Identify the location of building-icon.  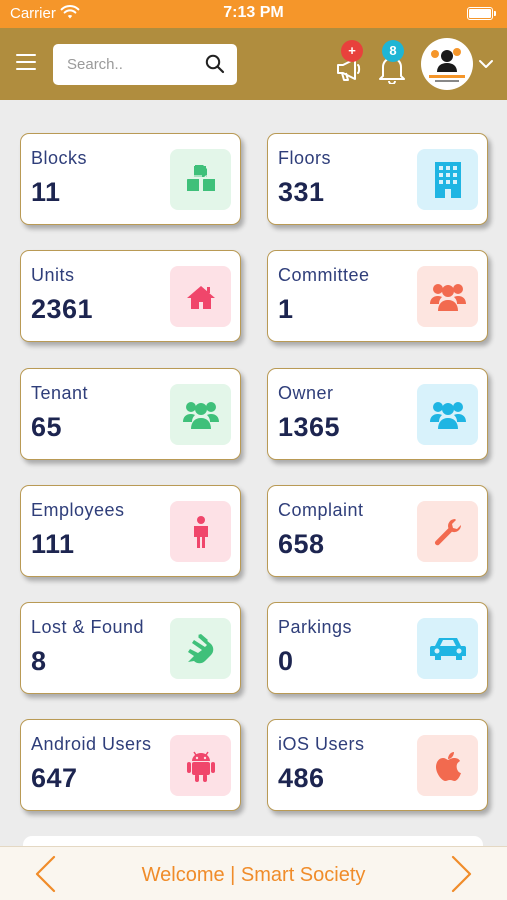
(447, 179).